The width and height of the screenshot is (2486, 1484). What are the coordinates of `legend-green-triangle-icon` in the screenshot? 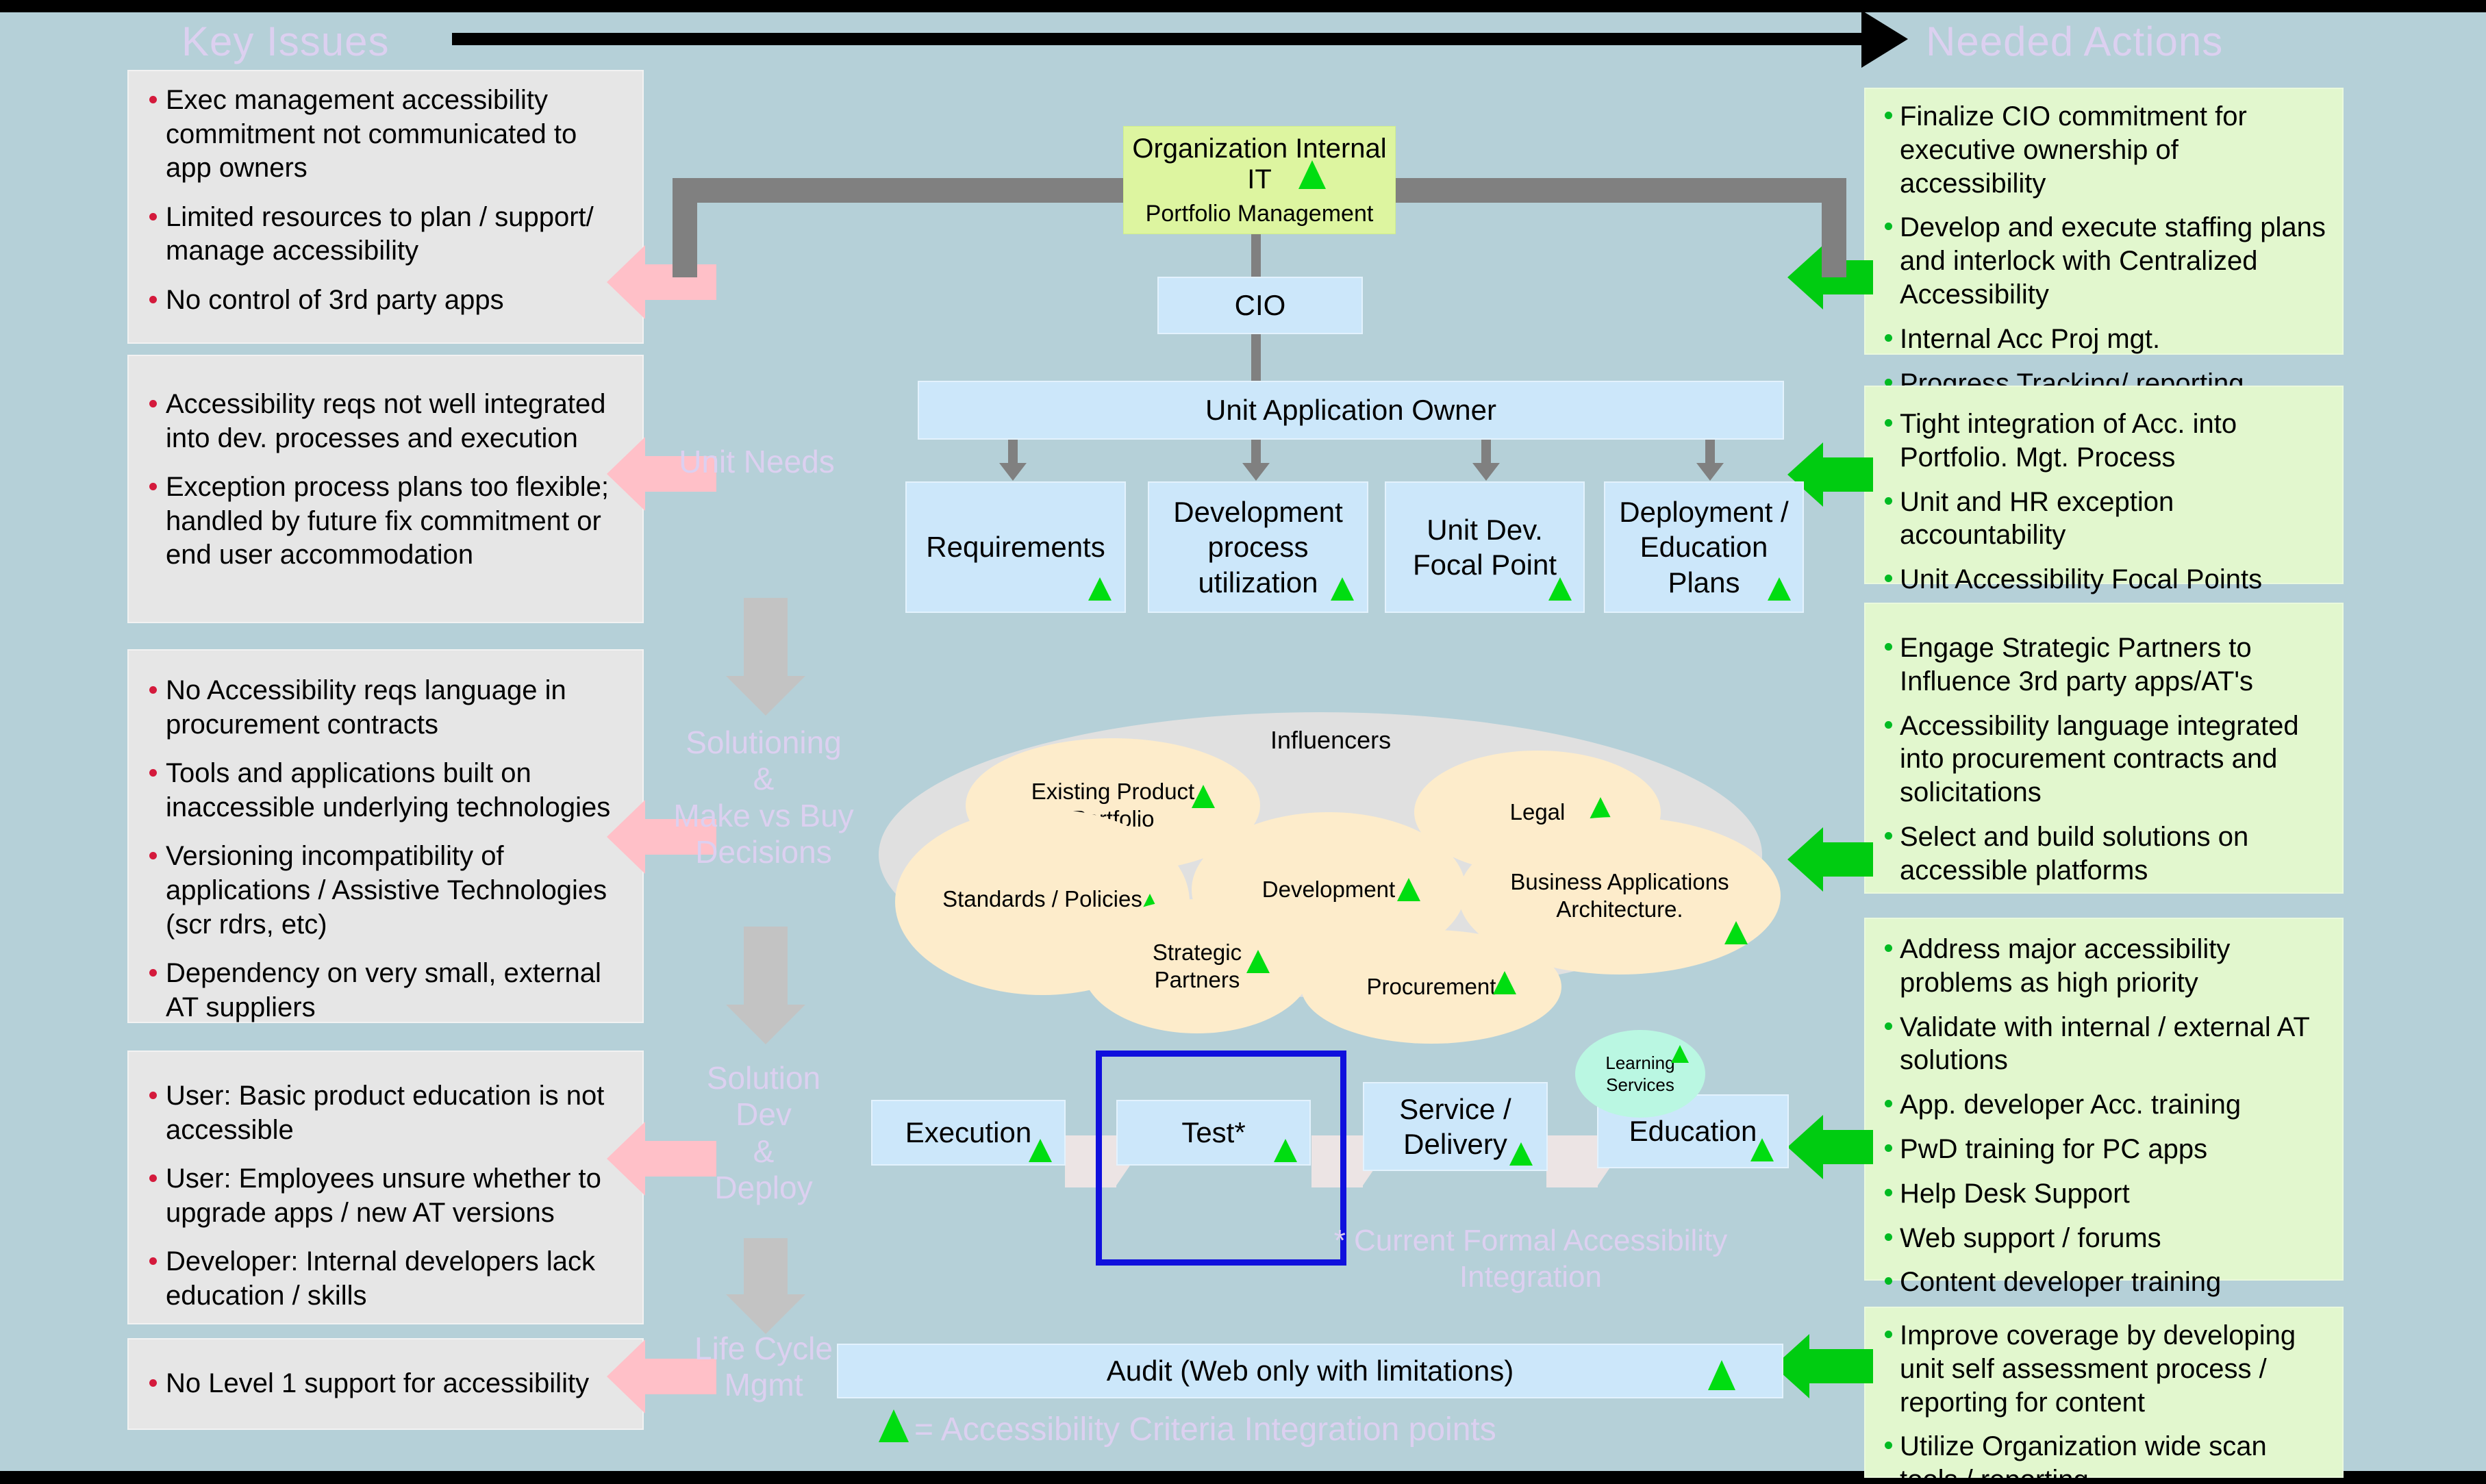 It's located at (894, 1425).